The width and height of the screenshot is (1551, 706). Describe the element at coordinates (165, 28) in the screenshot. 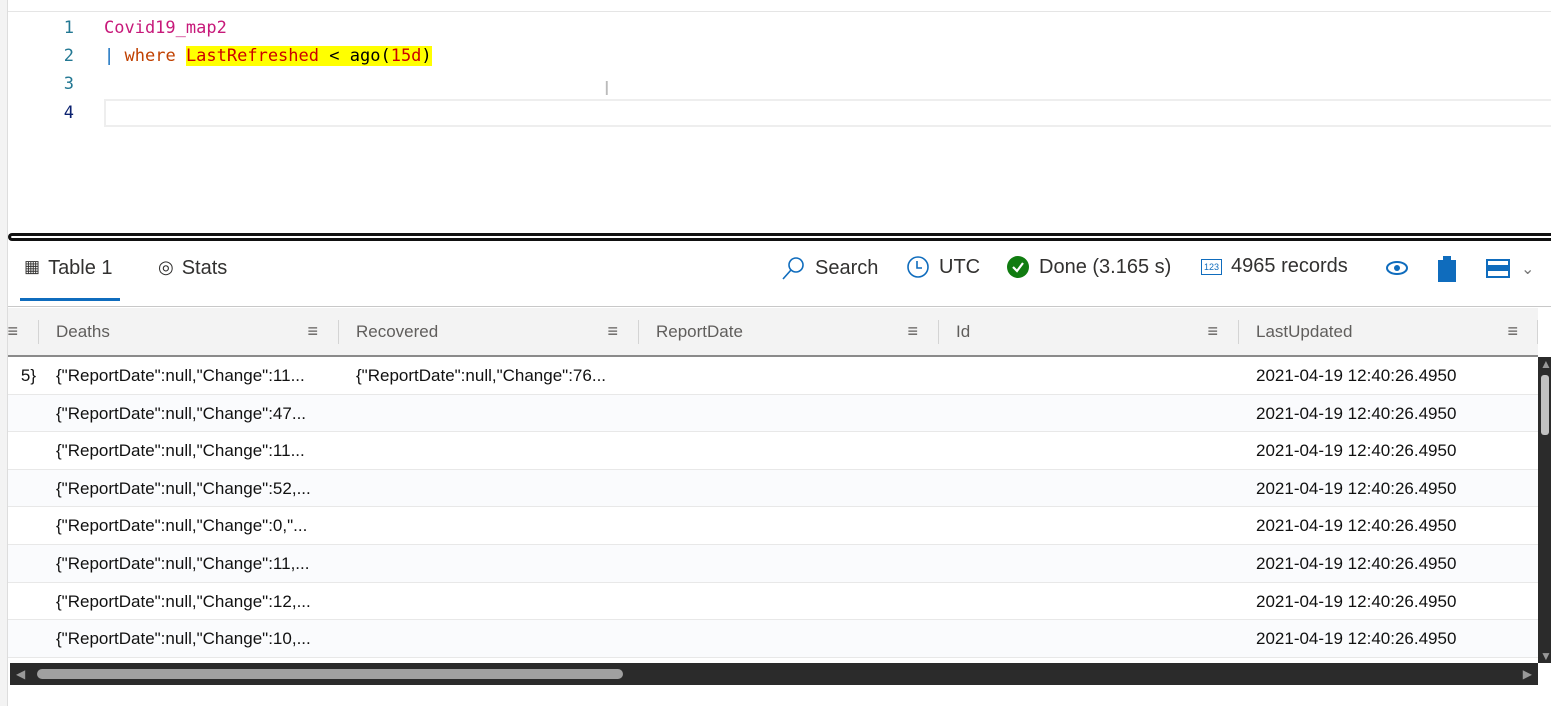

I see `table-name: Covid19_map2` at that location.